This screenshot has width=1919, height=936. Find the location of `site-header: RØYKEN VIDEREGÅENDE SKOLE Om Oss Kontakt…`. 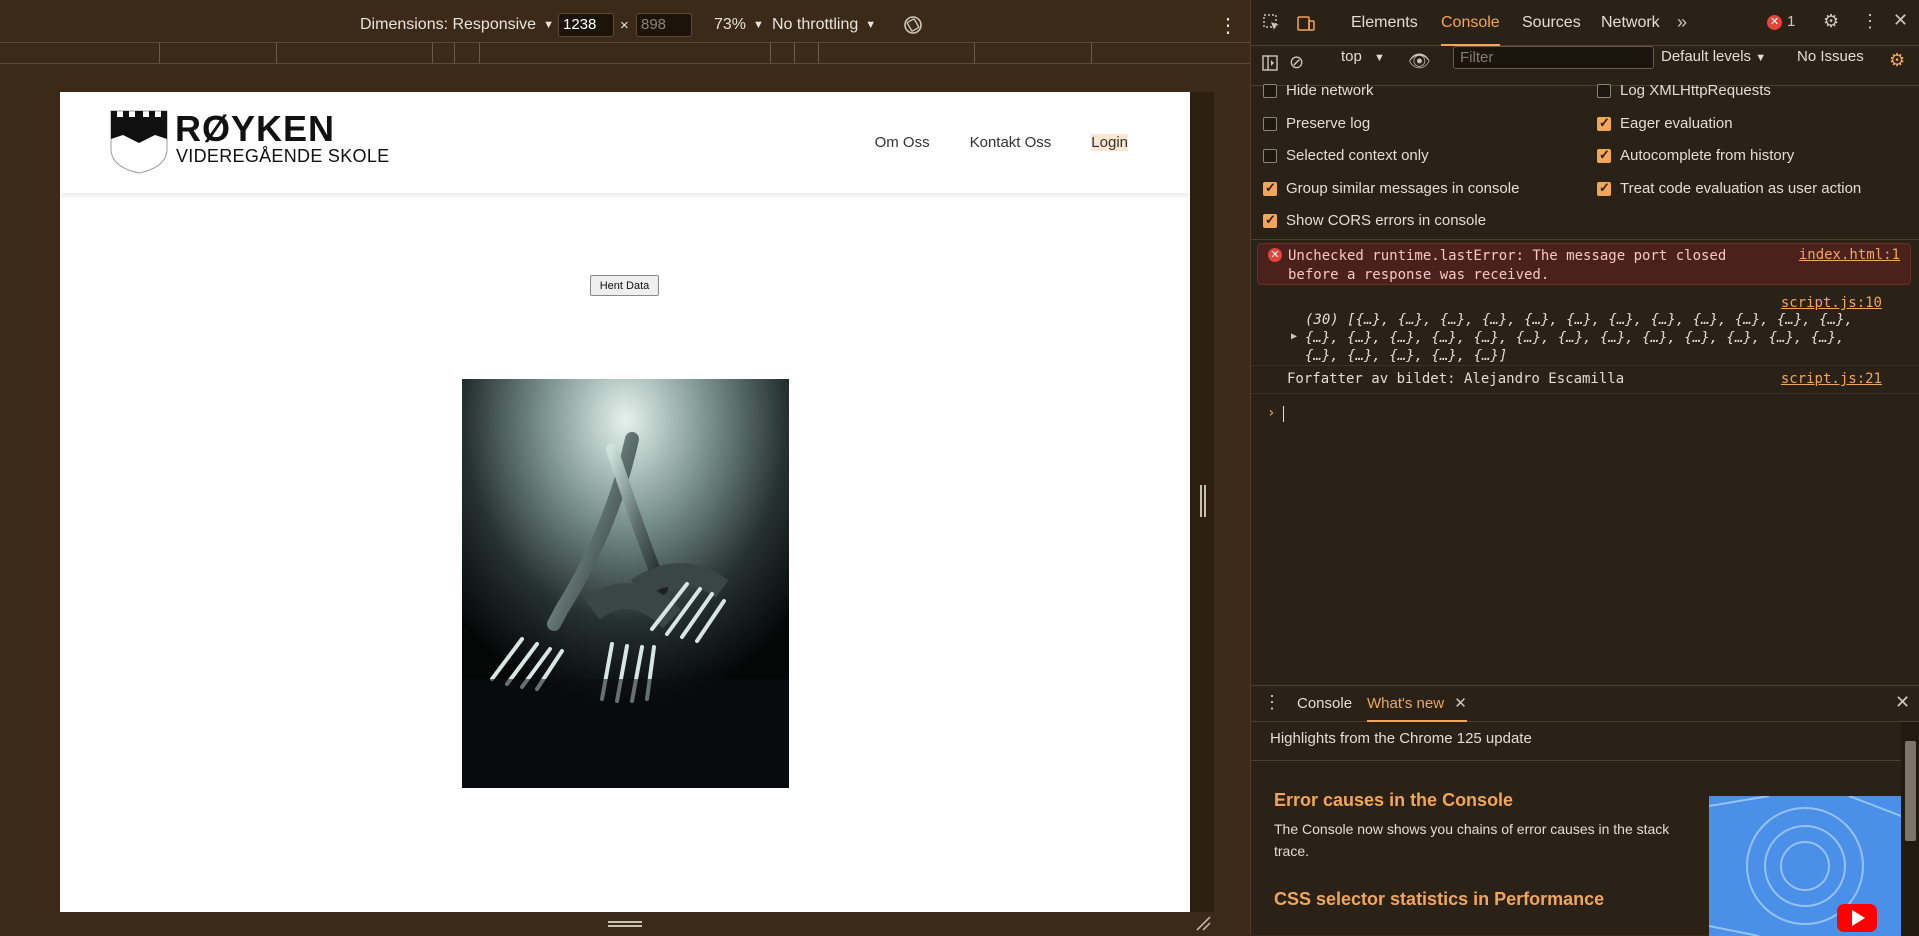

site-header: RØYKEN VIDEREGÅENDE SKOLE Om Oss Kontakt… is located at coordinates (625, 142).